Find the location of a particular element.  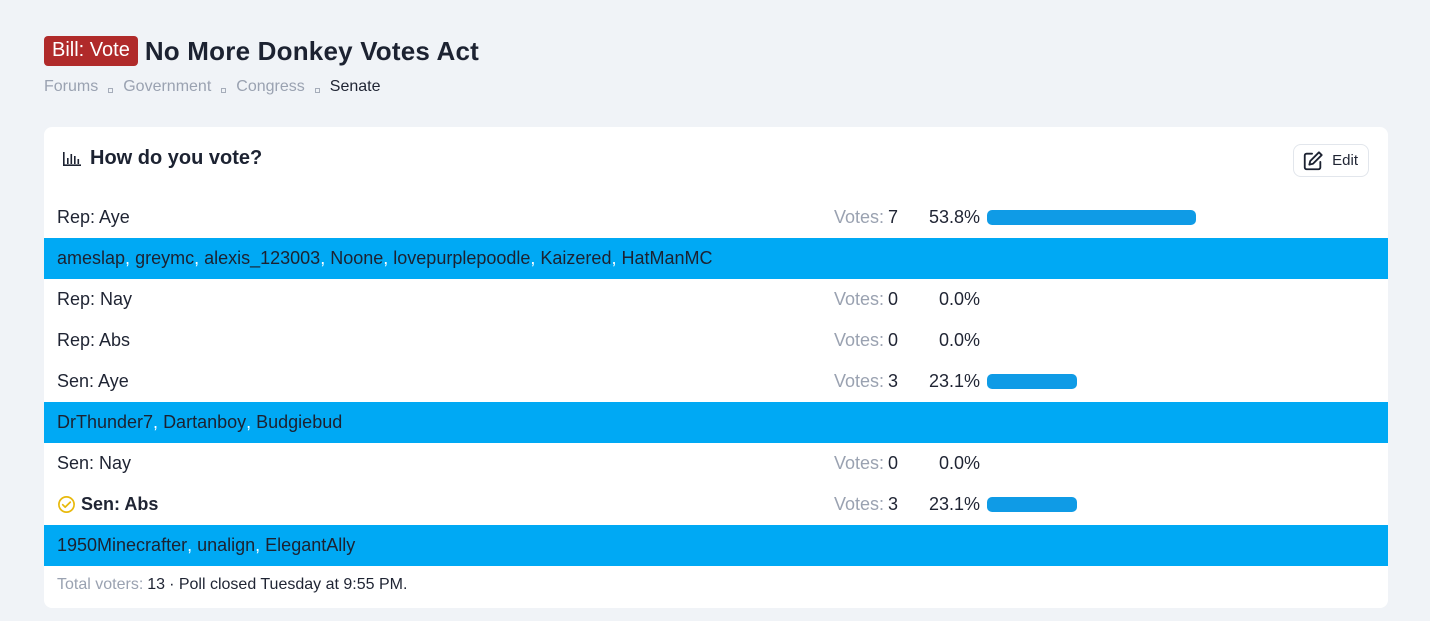

poll-option-row: Rep: Abs Votes: 0 0.0% is located at coordinates (716, 340).